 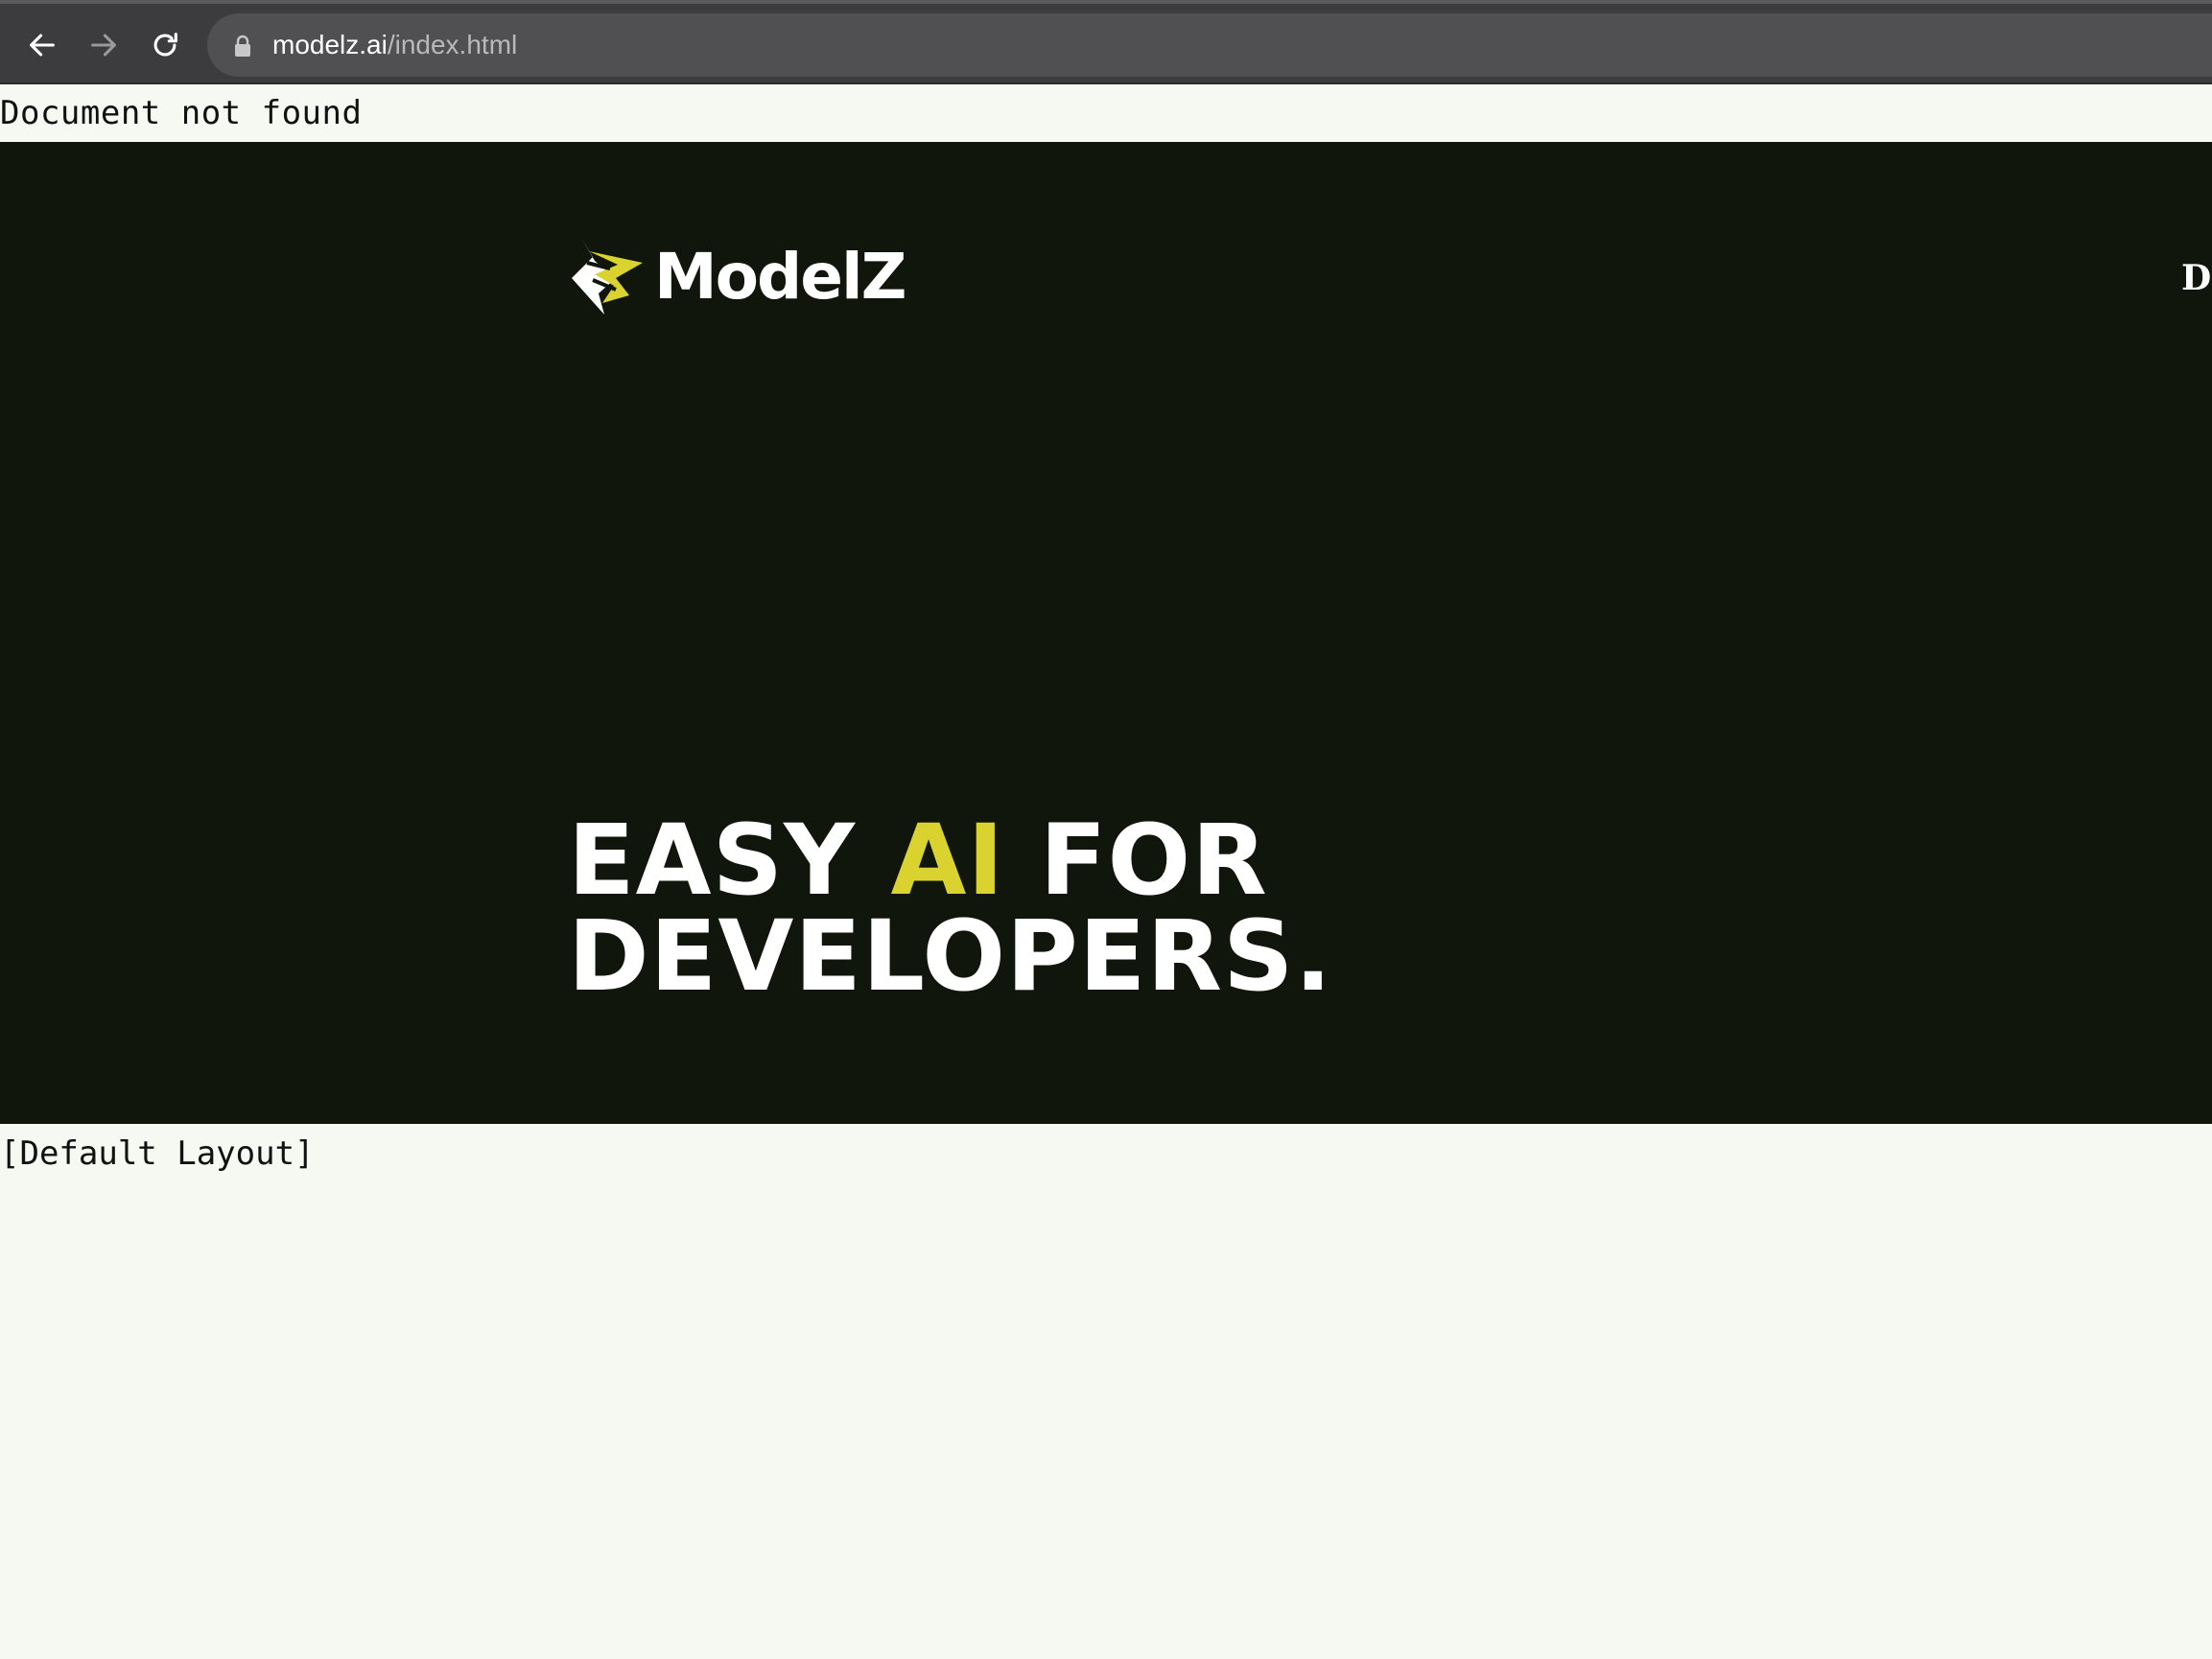 What do you see at coordinates (330, 44) in the screenshot?
I see `url-host: modelz.ai` at bounding box center [330, 44].